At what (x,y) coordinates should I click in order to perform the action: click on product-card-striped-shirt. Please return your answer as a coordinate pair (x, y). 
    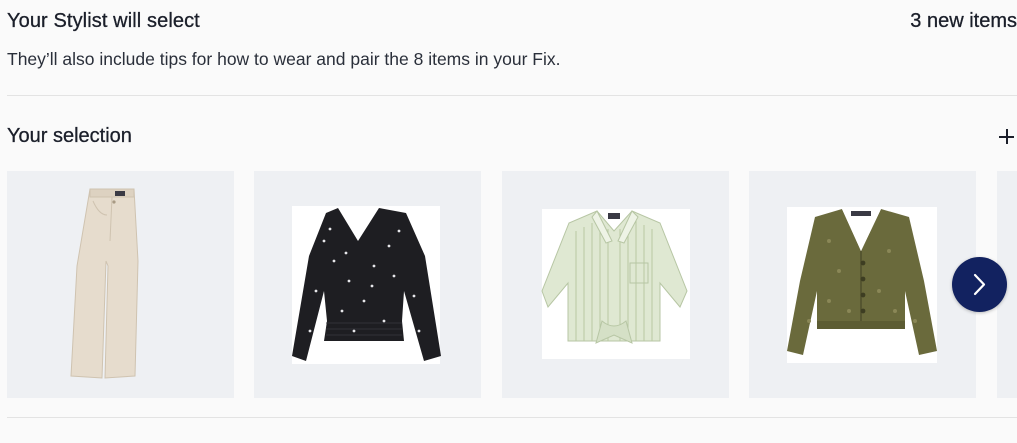
    Looking at the image, I should click on (615, 284).